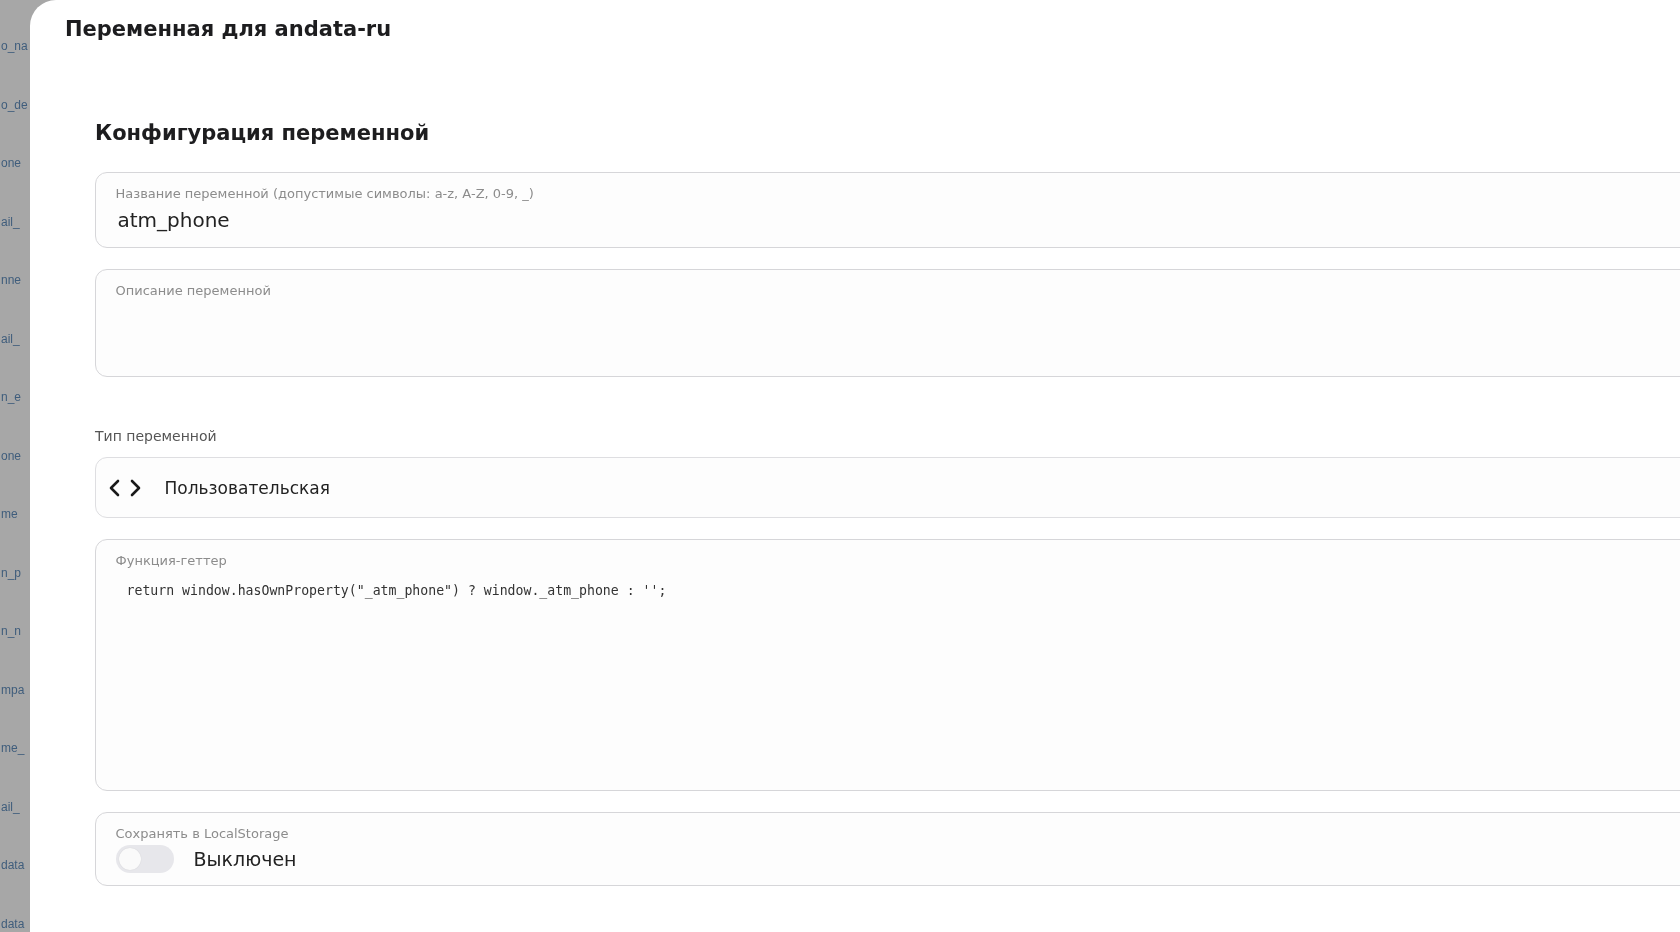 The width and height of the screenshot is (1680, 932). I want to click on toggle-status-text: Выключен, so click(245, 859).